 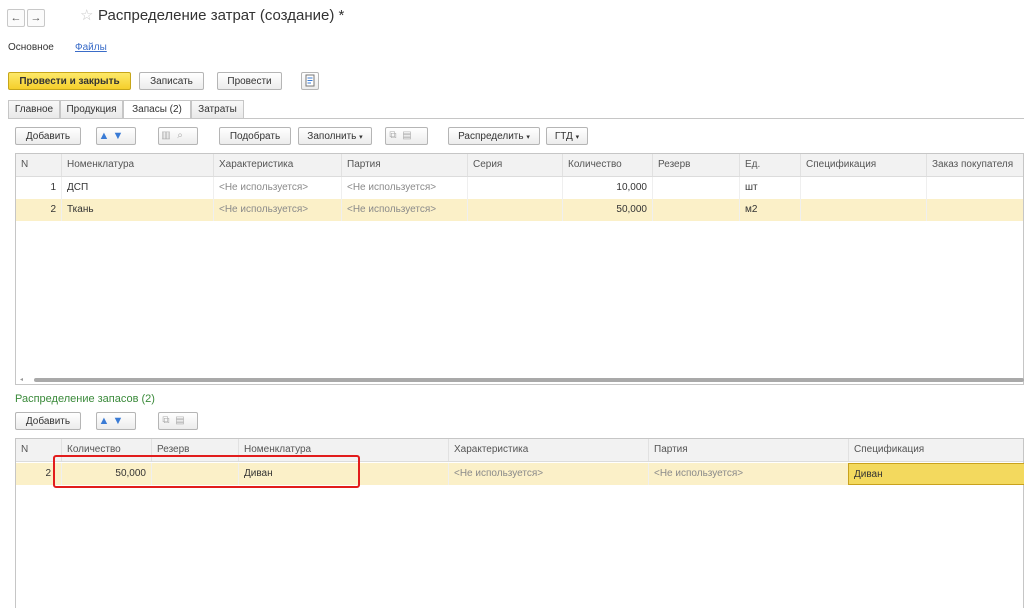 What do you see at coordinates (206, 471) in the screenshot?
I see `highlight-annotation-box` at bounding box center [206, 471].